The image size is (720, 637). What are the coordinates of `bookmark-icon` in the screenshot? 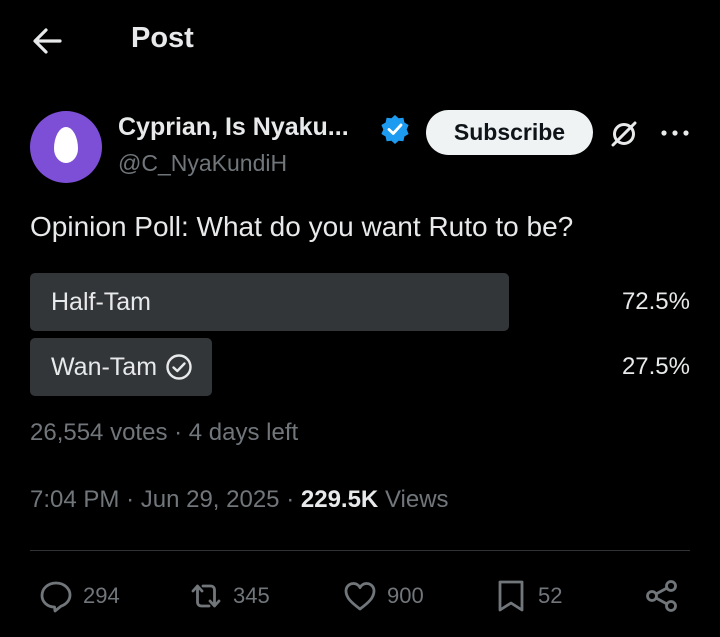 It's located at (511, 596).